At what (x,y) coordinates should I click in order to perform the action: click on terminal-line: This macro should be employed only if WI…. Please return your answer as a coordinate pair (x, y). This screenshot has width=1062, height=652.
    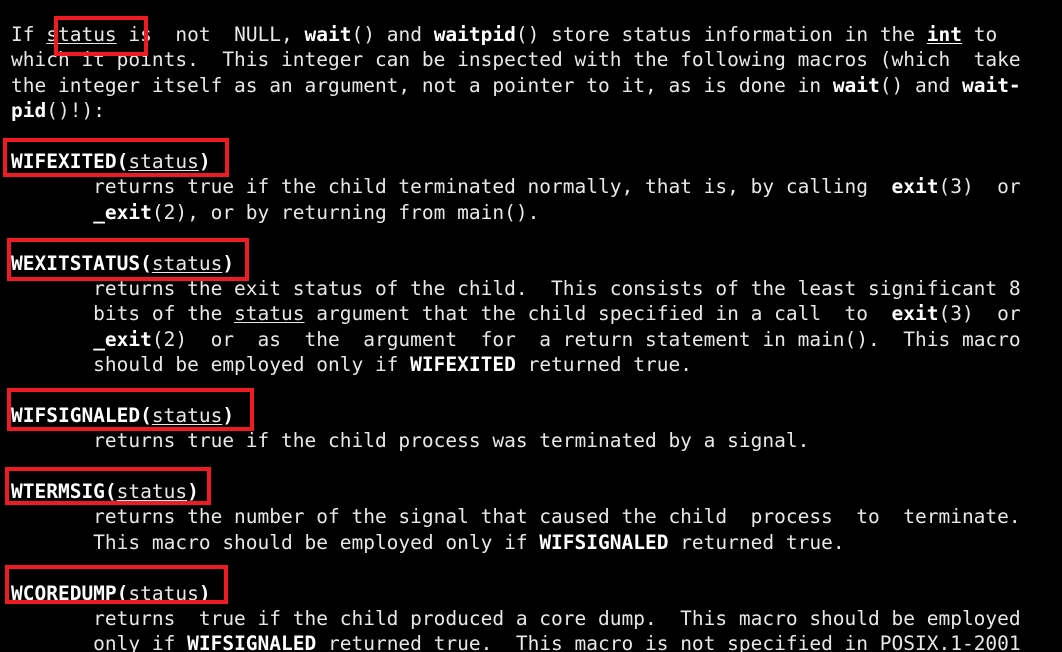
    Looking at the image, I should click on (536, 542).